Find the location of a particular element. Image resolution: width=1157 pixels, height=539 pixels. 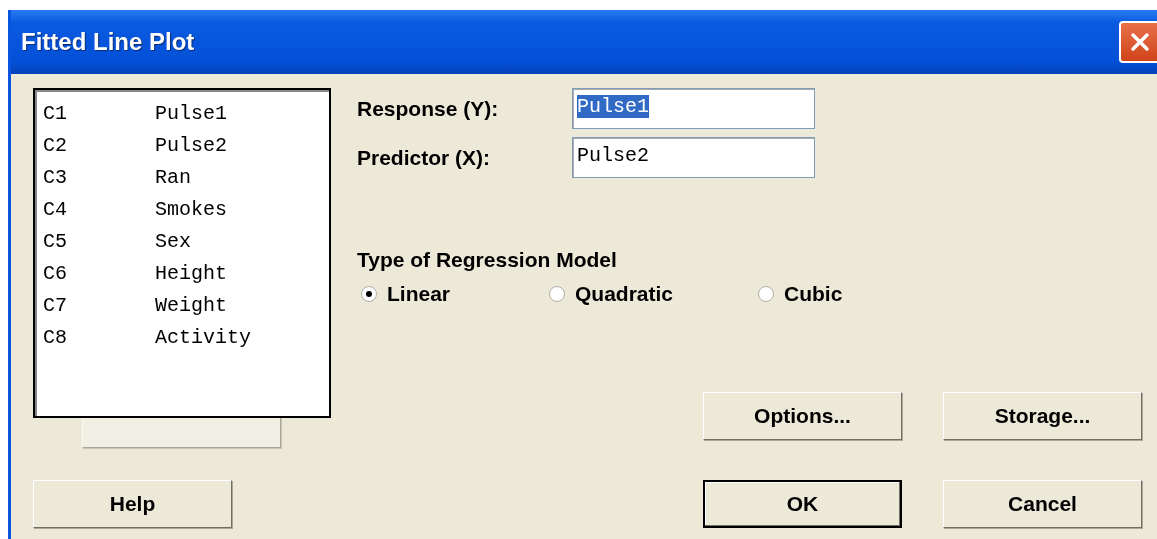

close-icon is located at coordinates (1140, 42).